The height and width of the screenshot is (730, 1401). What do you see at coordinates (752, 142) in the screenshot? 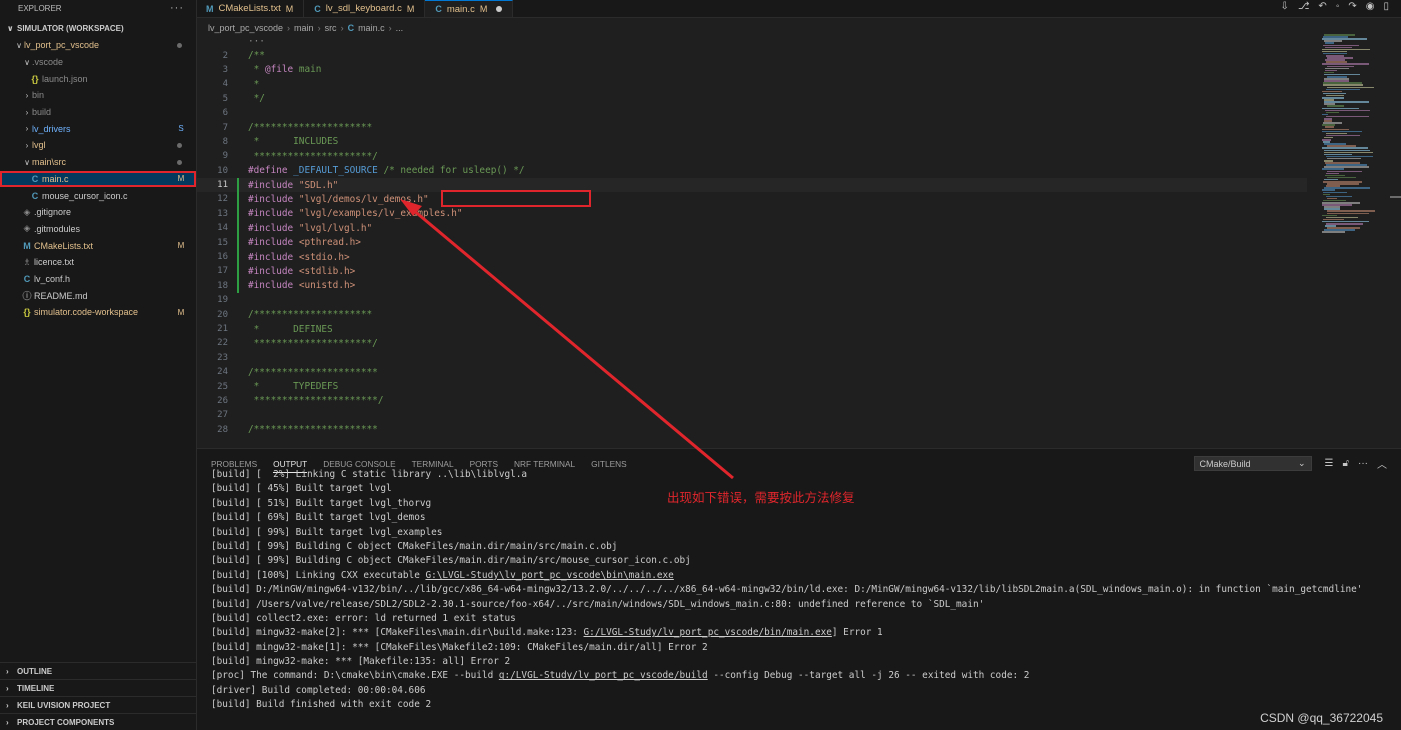
I see `code-line: 8 * INCLUDES` at bounding box center [752, 142].